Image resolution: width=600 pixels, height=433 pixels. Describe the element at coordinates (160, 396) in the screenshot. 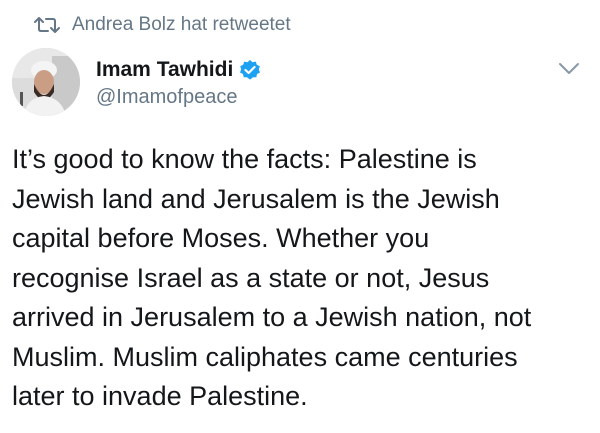

I see `tweet-line: later to invade Palestine.` at that location.